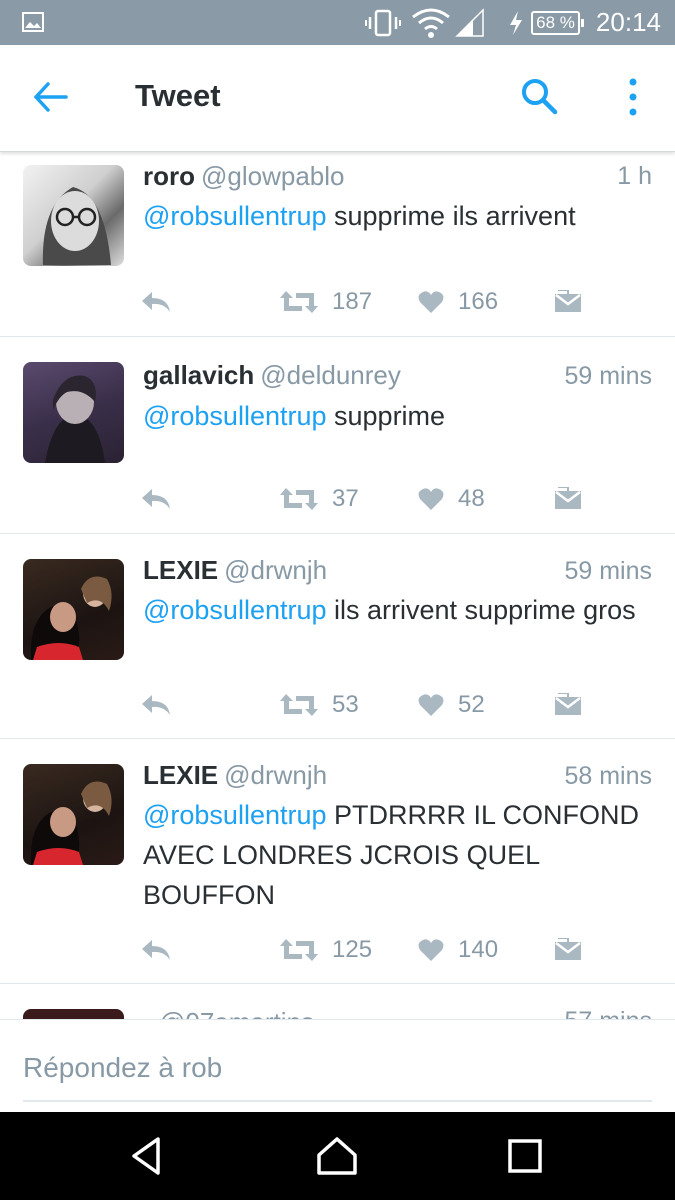 The image size is (675, 1200). Describe the element at coordinates (122, 1068) in the screenshot. I see `reply-input: Répondez à rob` at that location.